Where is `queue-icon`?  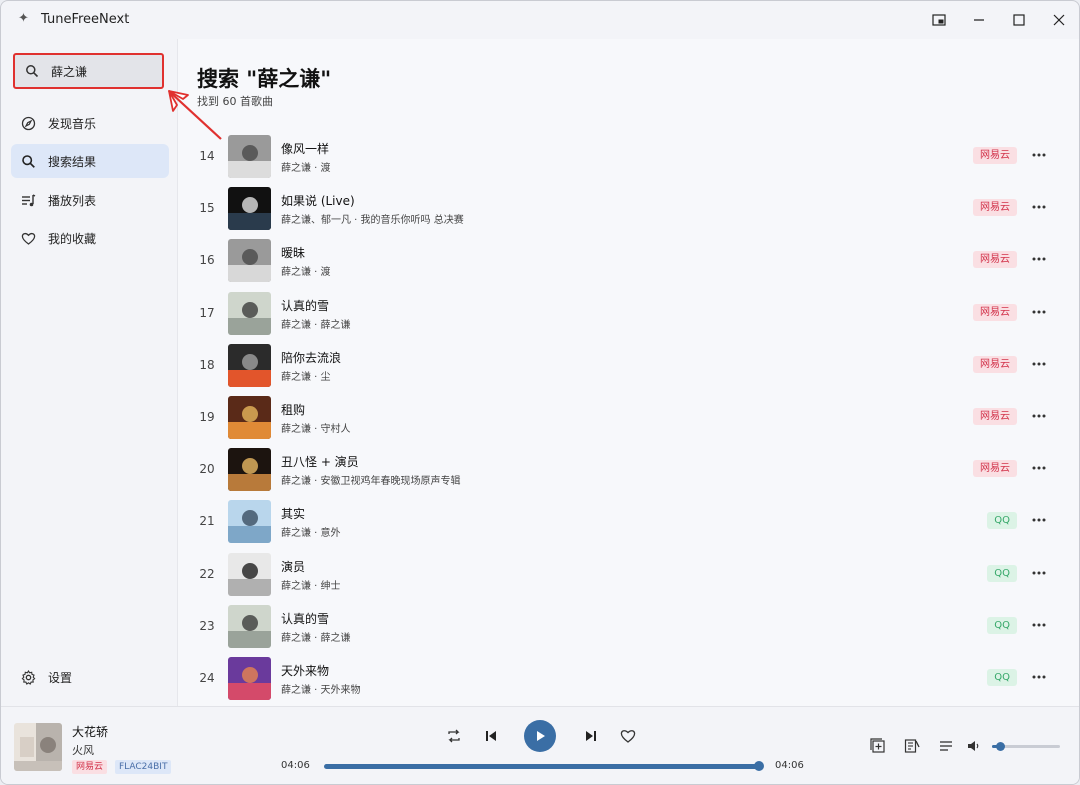
queue-icon is located at coordinates (946, 746).